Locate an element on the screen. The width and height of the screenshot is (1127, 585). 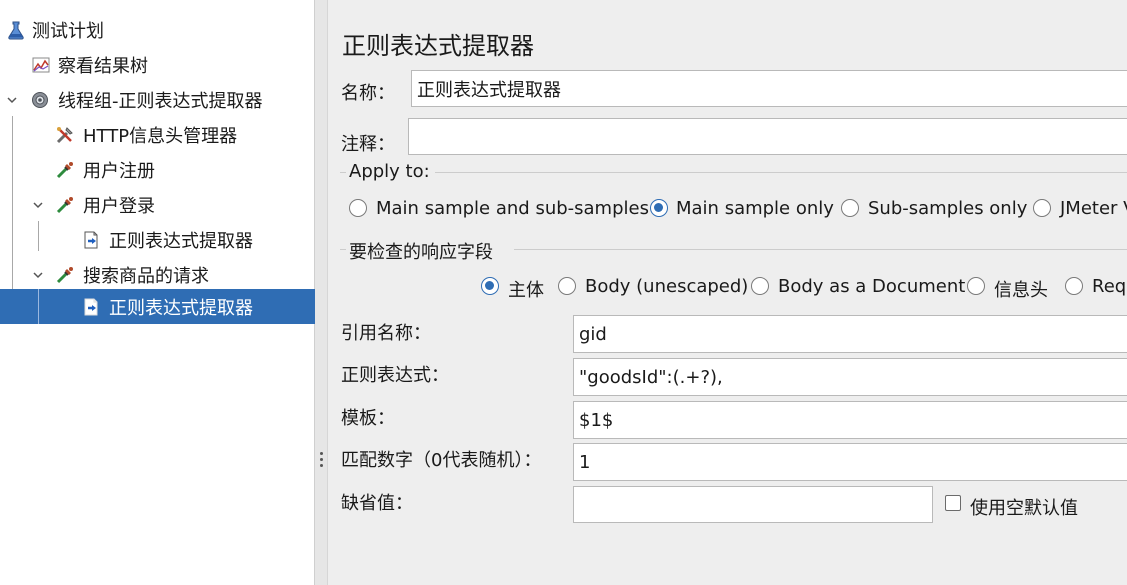
apply-main-only-radio is located at coordinates (659, 208).